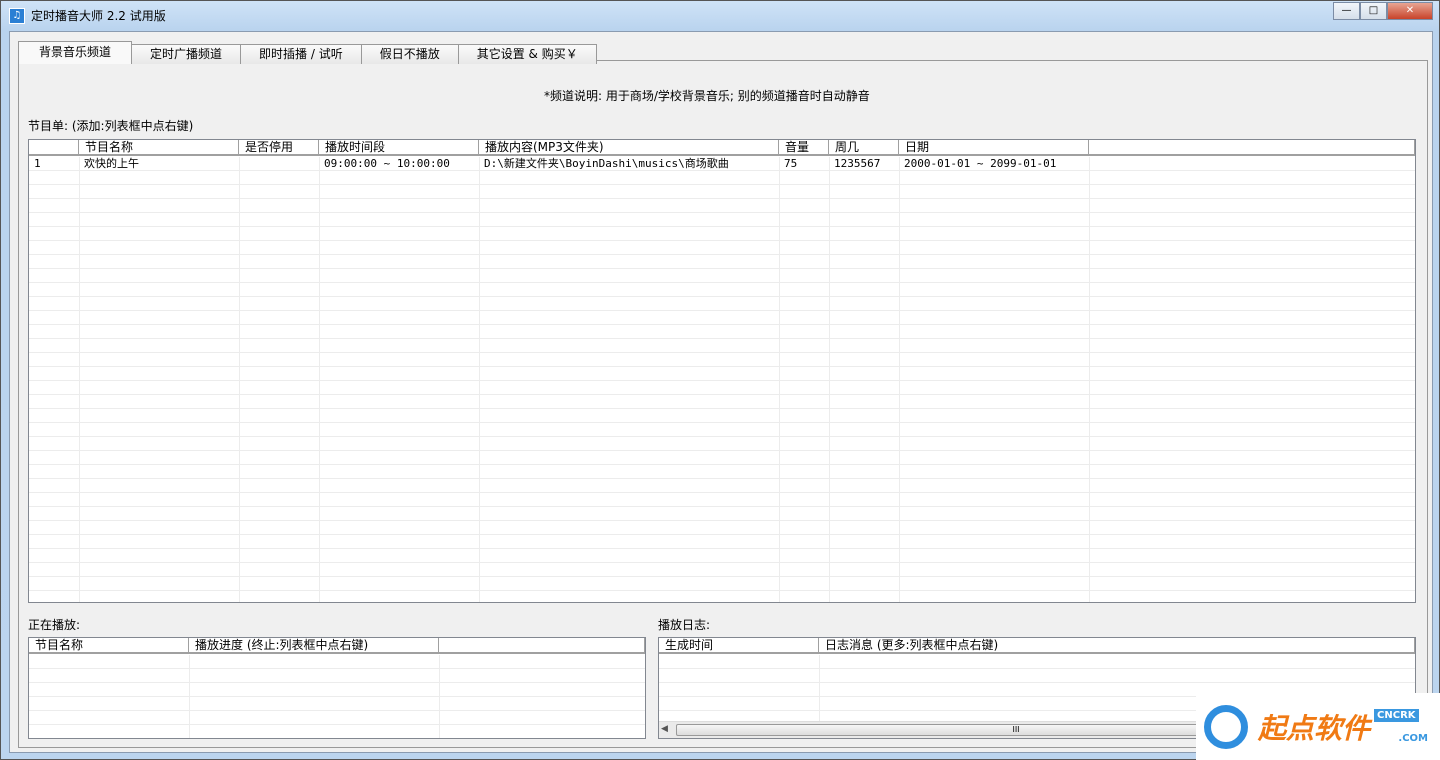  Describe the element at coordinates (387, 163) in the screenshot. I see `cell-time: 09:00:00 ~ 10:00:00` at that location.